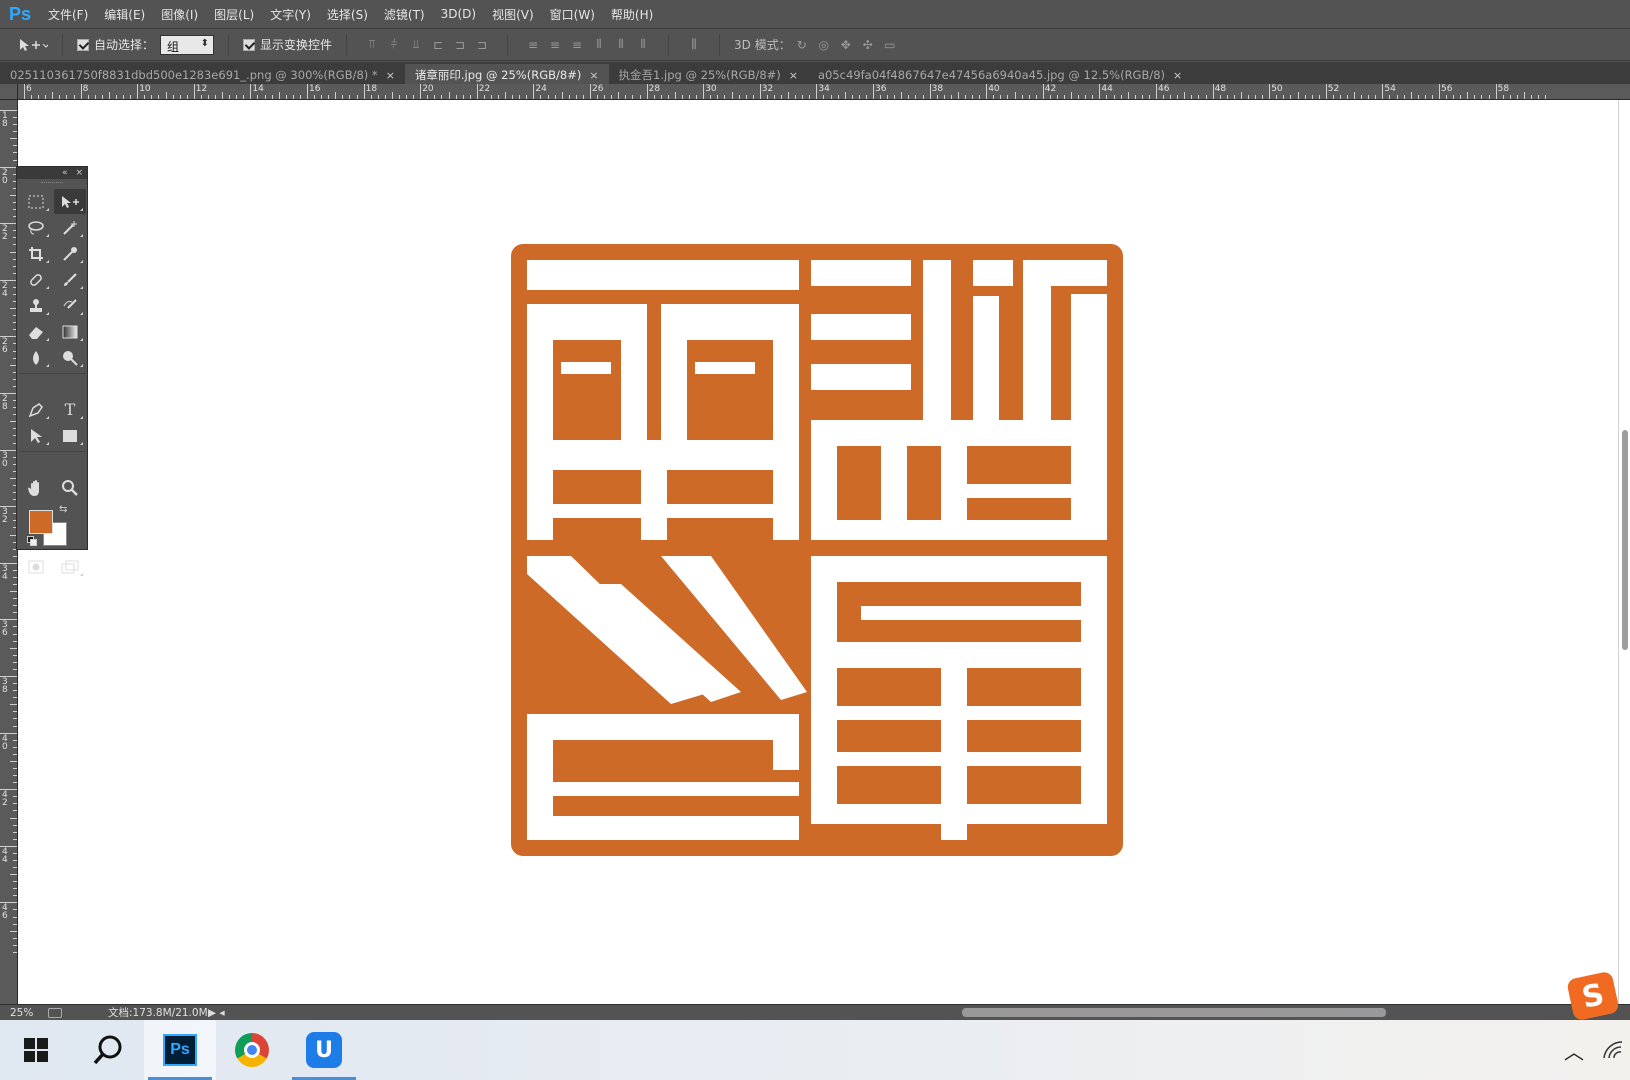  Describe the element at coordinates (70, 253) in the screenshot. I see `eyedropper-icon` at that location.